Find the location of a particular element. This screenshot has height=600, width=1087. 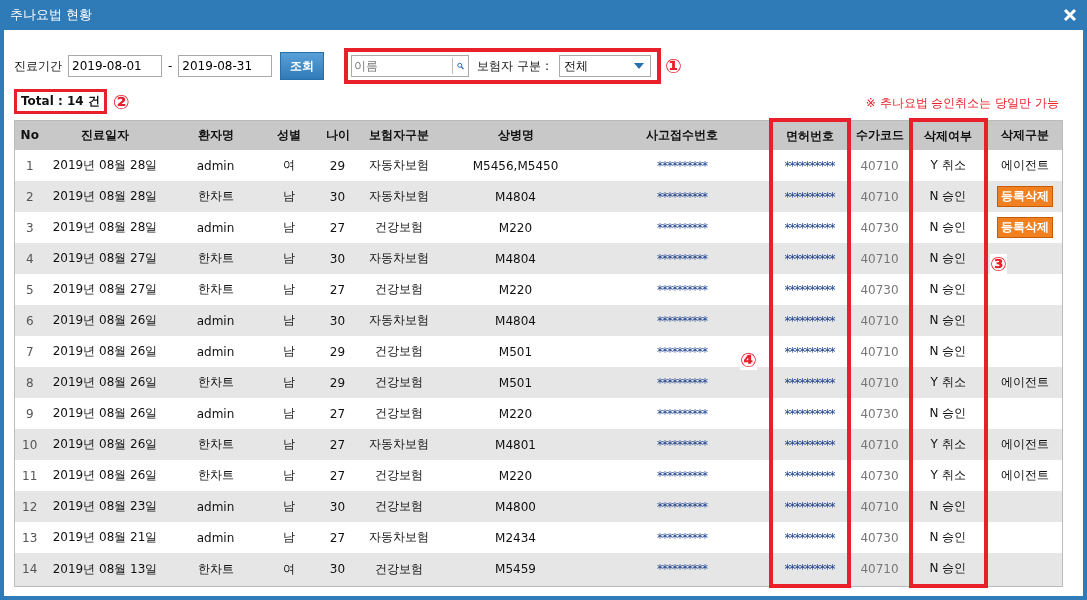

table-cell: 9 is located at coordinates (29, 413).